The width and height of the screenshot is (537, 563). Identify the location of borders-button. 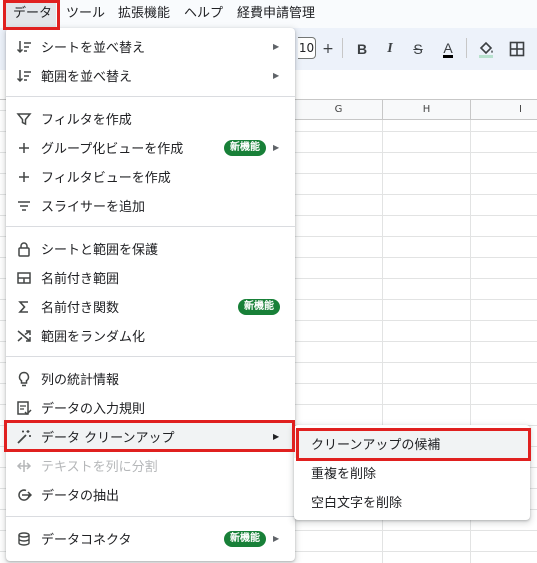
(517, 49).